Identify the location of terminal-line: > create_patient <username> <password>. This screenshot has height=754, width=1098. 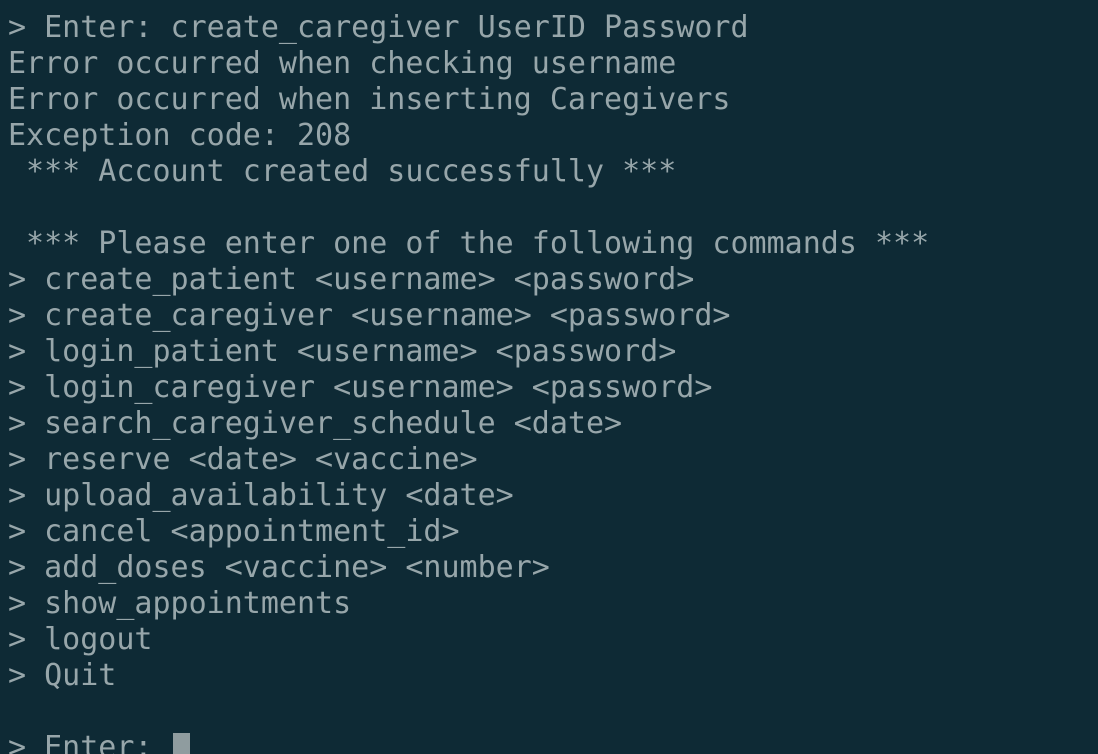
(351, 279).